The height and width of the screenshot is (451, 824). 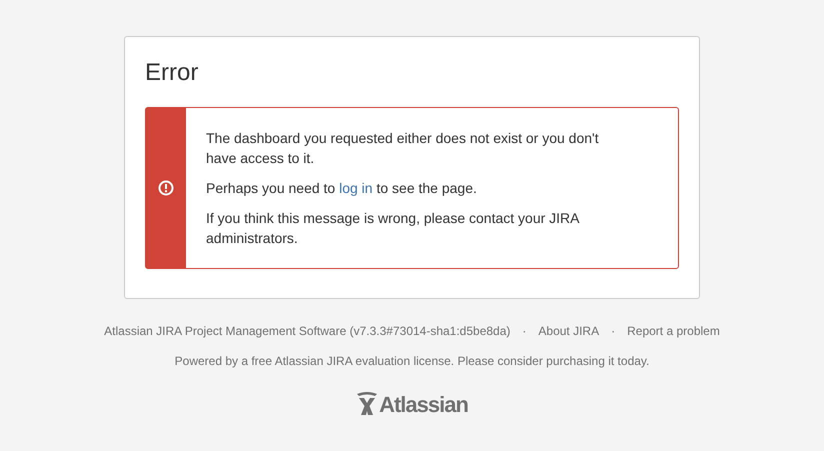 I want to click on message-text: Perhaps you need to log in to see the page., so click(x=342, y=188).